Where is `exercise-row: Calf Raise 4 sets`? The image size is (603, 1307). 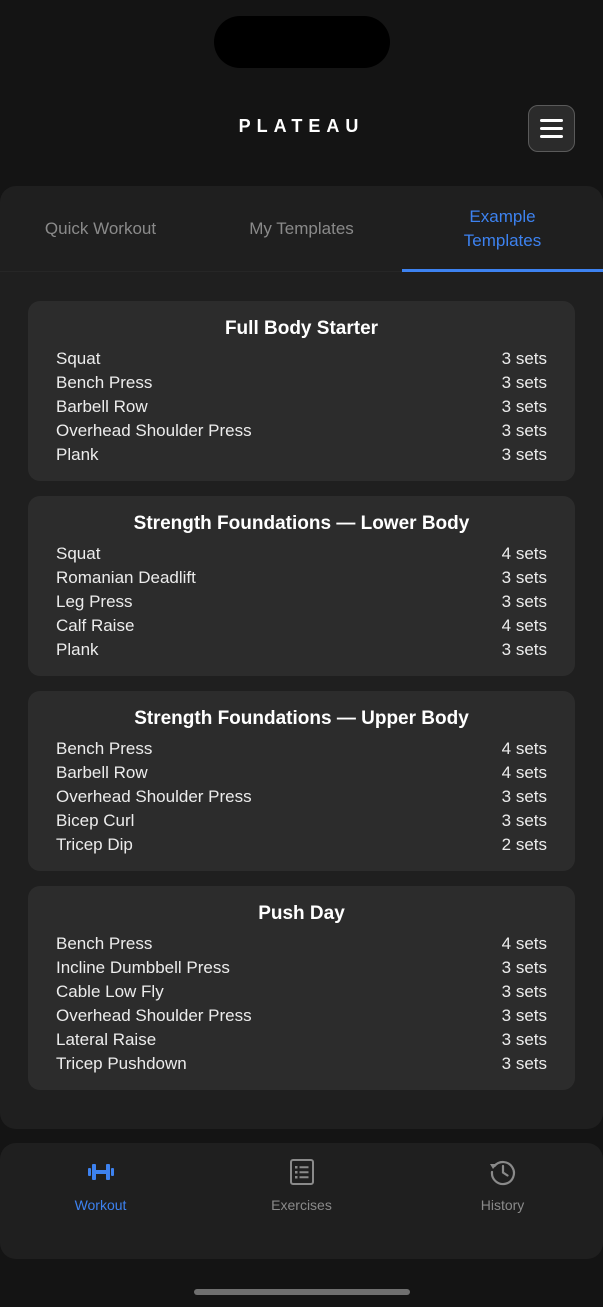
exercise-row: Calf Raise 4 sets is located at coordinates (301, 626).